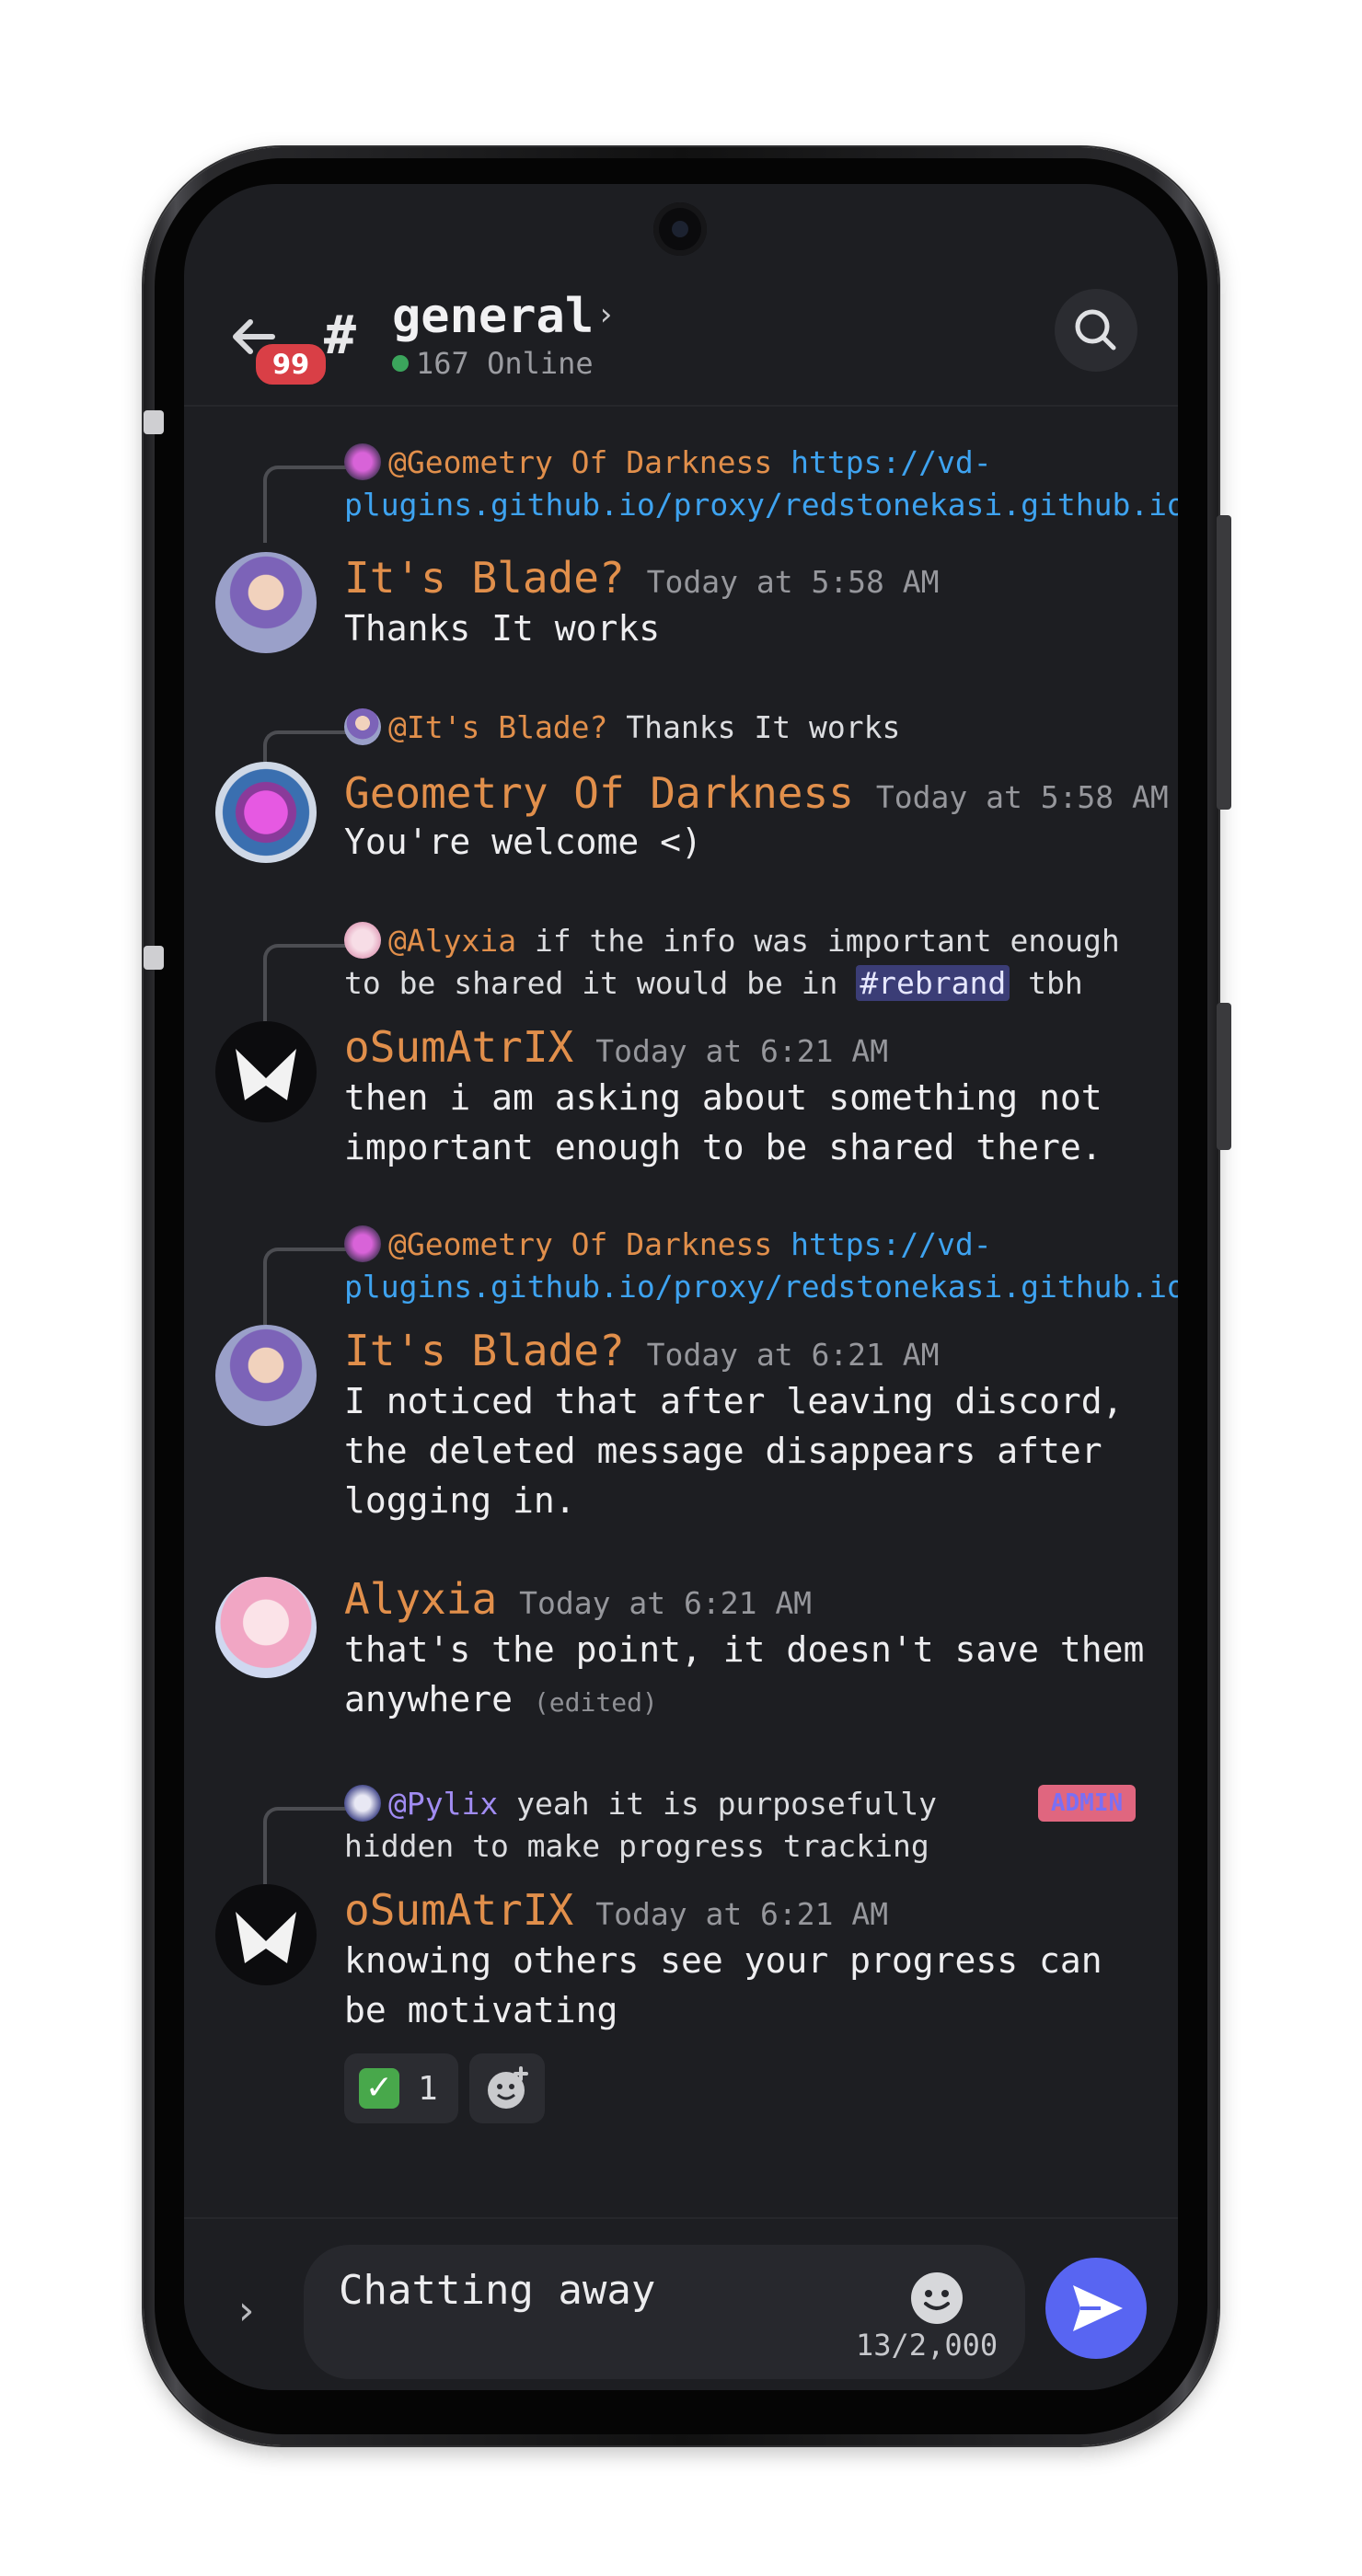 This screenshot has height=2576, width=1362. I want to click on reply-preview: @It's Blade? Thanks It works, so click(740, 728).